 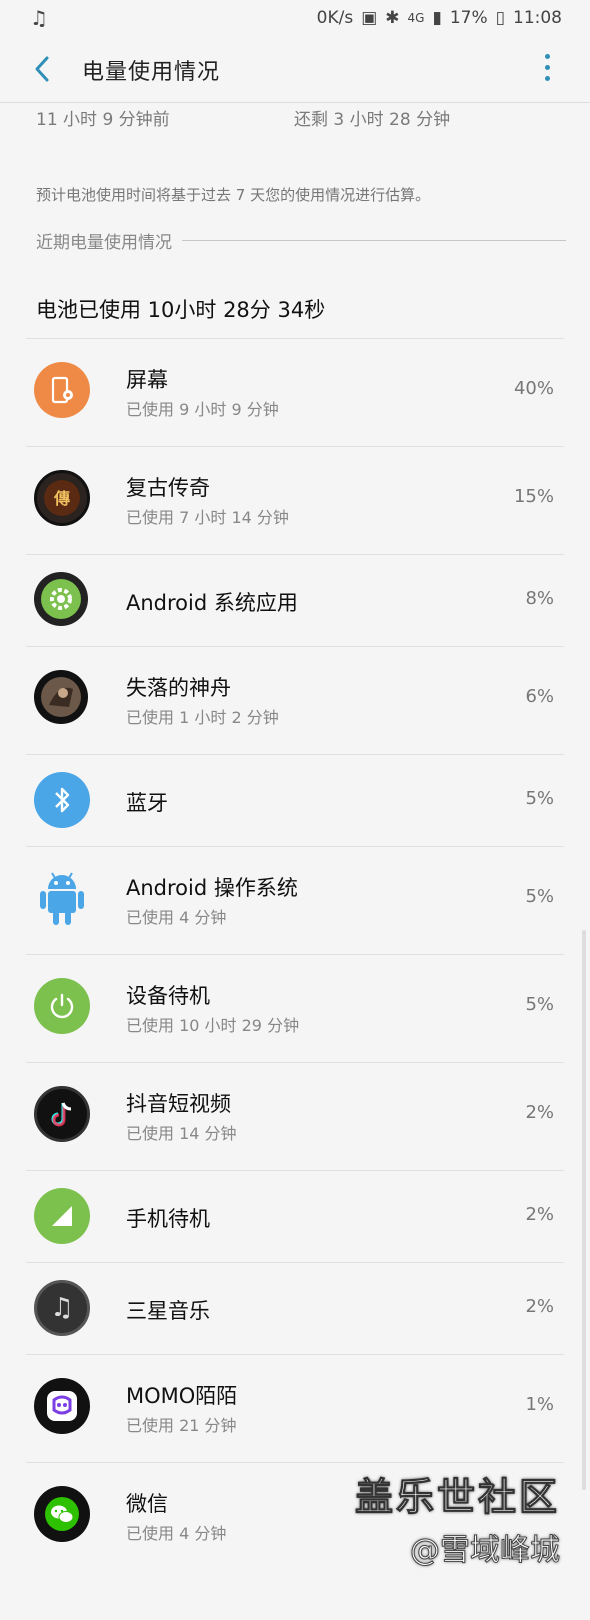 What do you see at coordinates (62, 390) in the screenshot?
I see `screen-icon` at bounding box center [62, 390].